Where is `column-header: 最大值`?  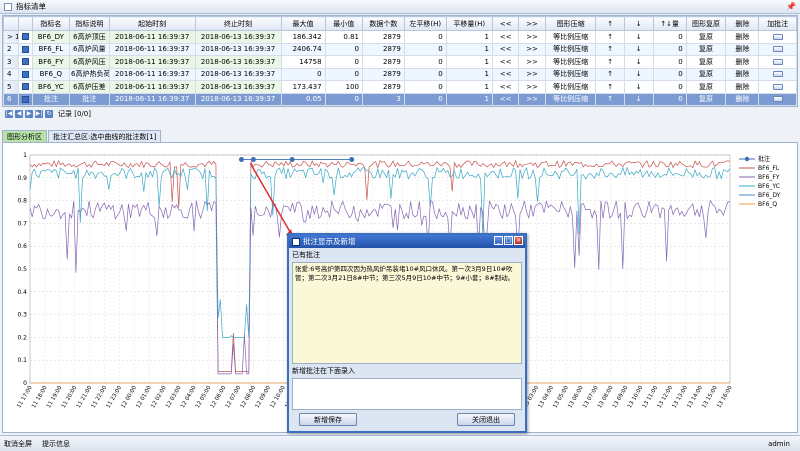 column-header: 最大值 is located at coordinates (303, 23).